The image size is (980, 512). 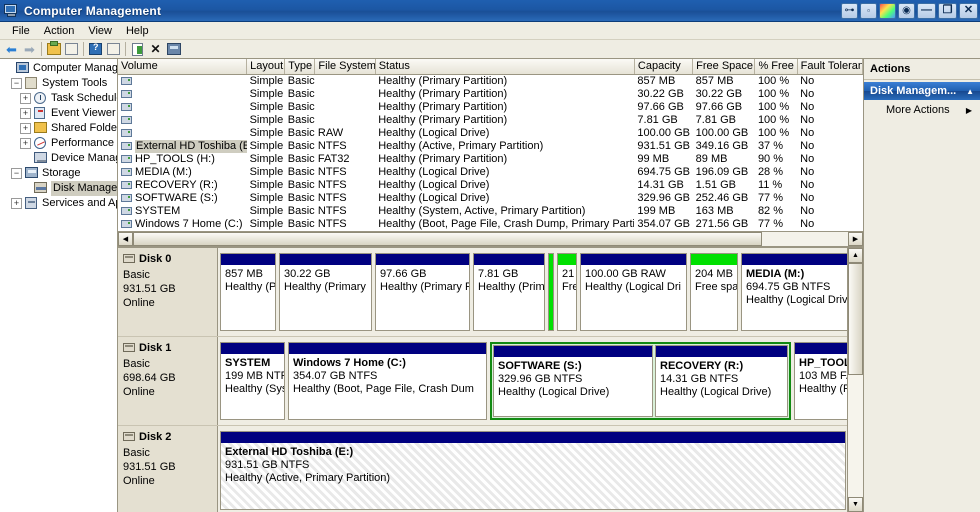 What do you see at coordinates (252, 380) in the screenshot?
I see `disk-partition: SYSTEM199 MB NTFSHealthy (Syst` at bounding box center [252, 380].